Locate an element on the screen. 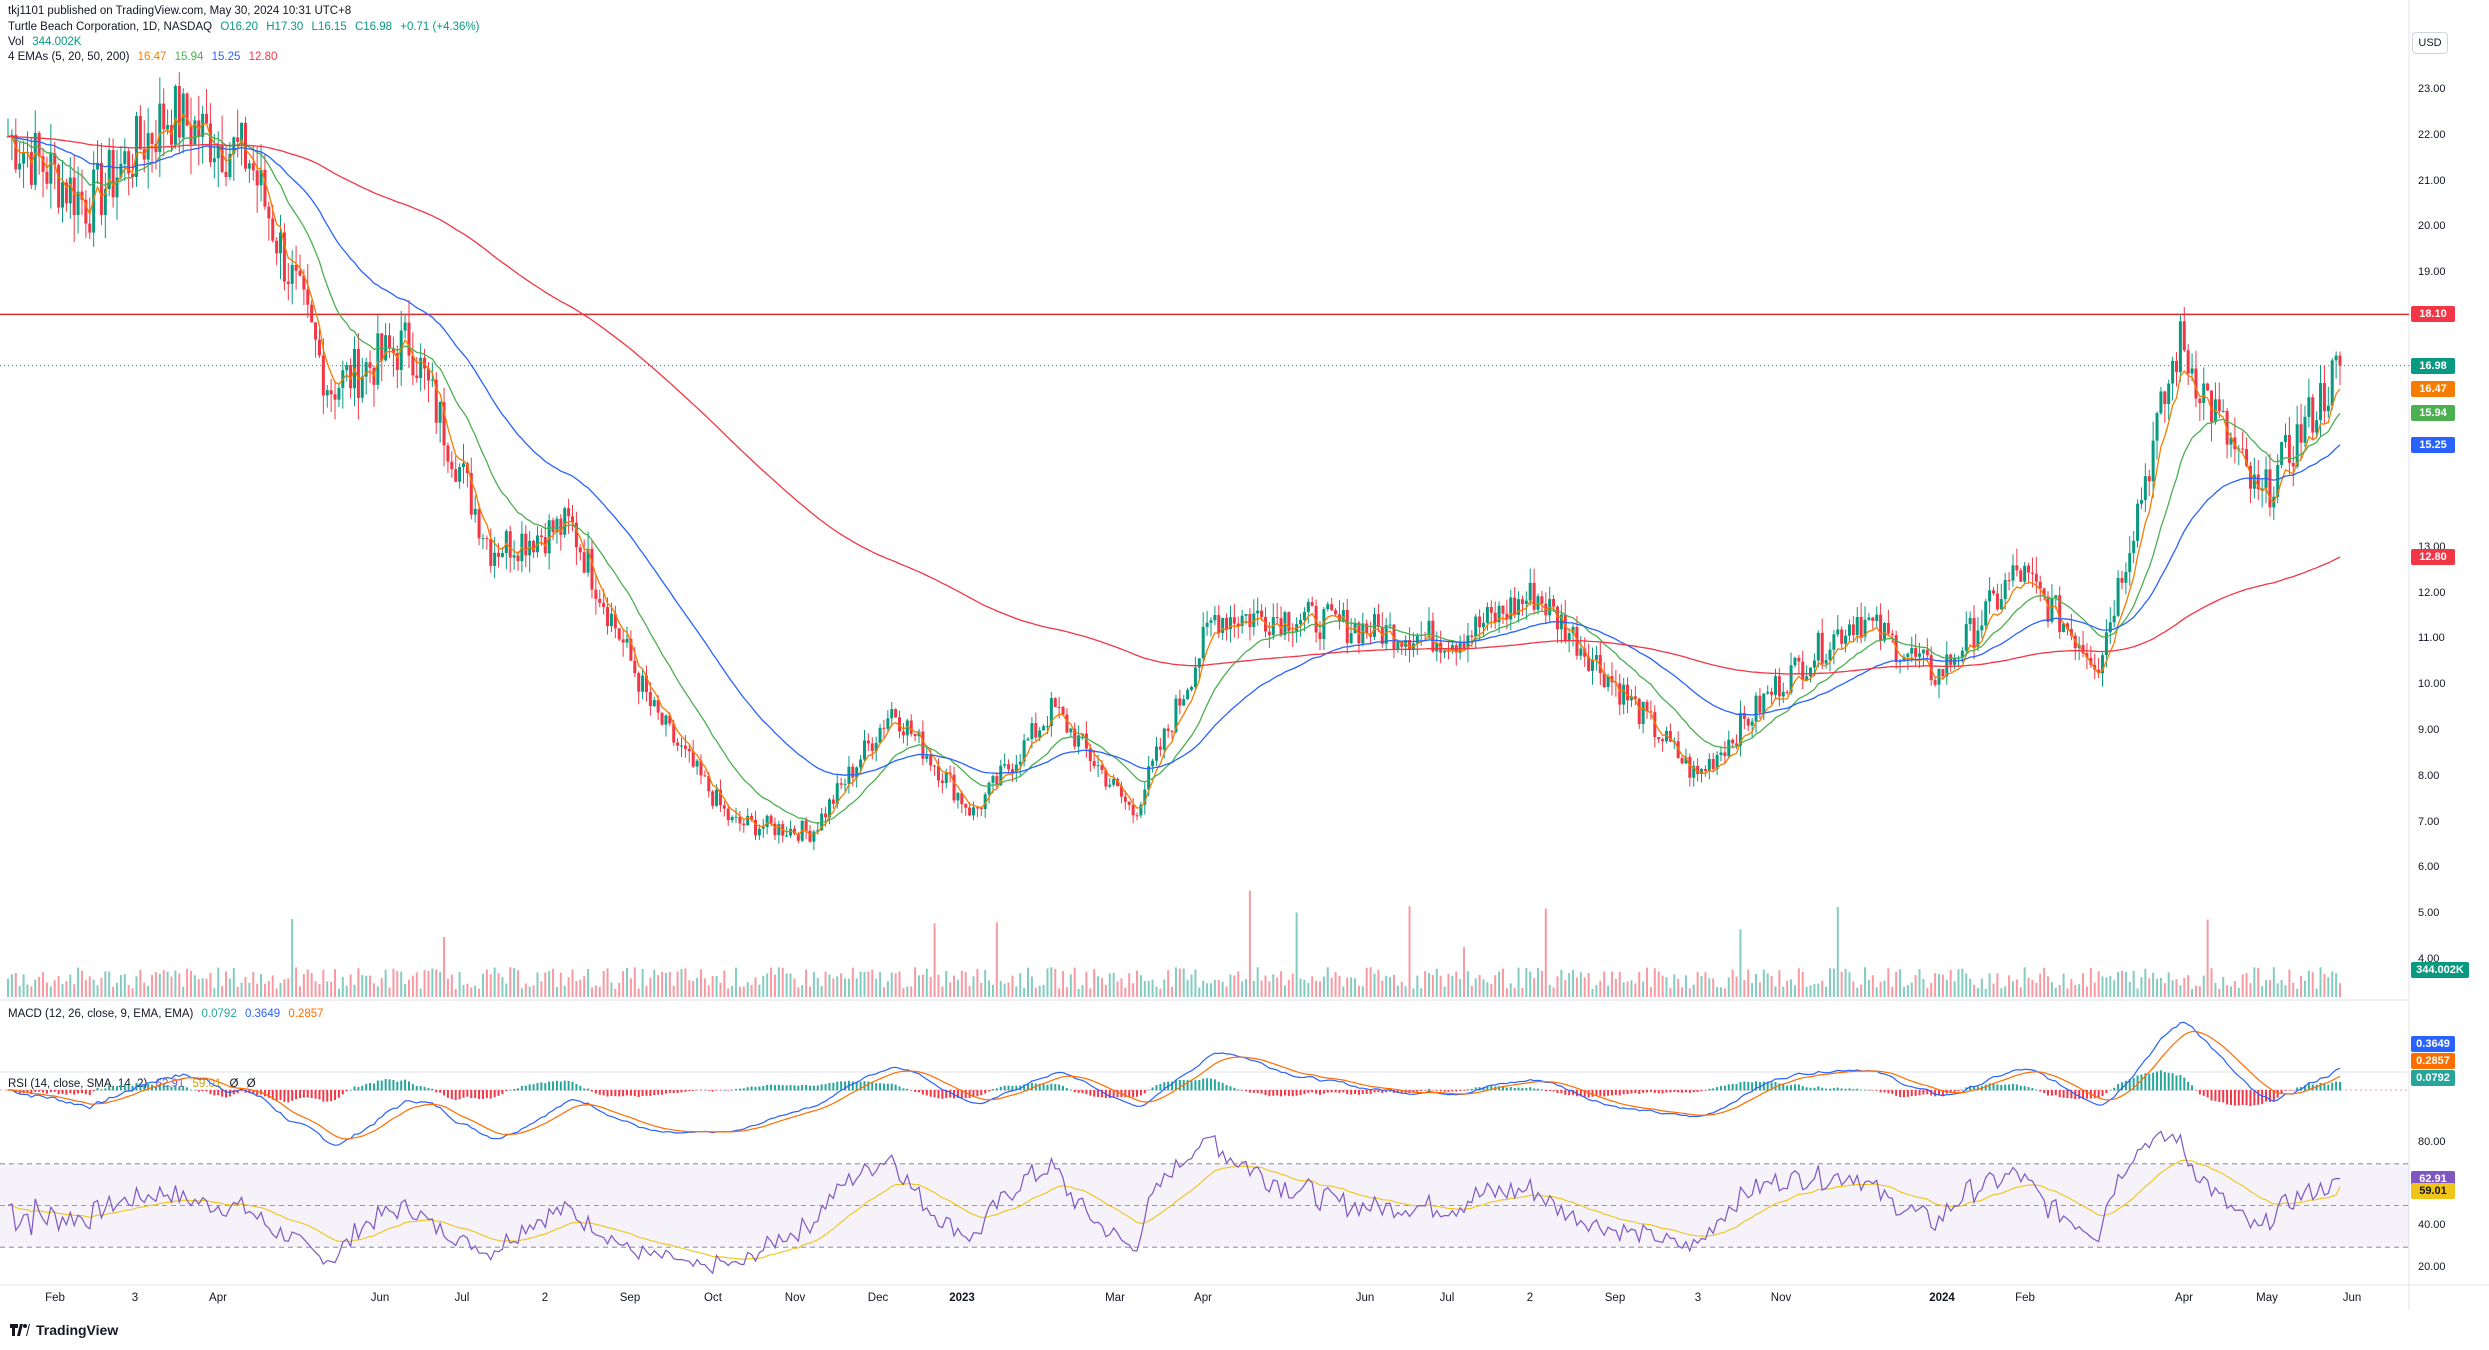  price-tick-label: 8.00 is located at coordinates (2429, 775).